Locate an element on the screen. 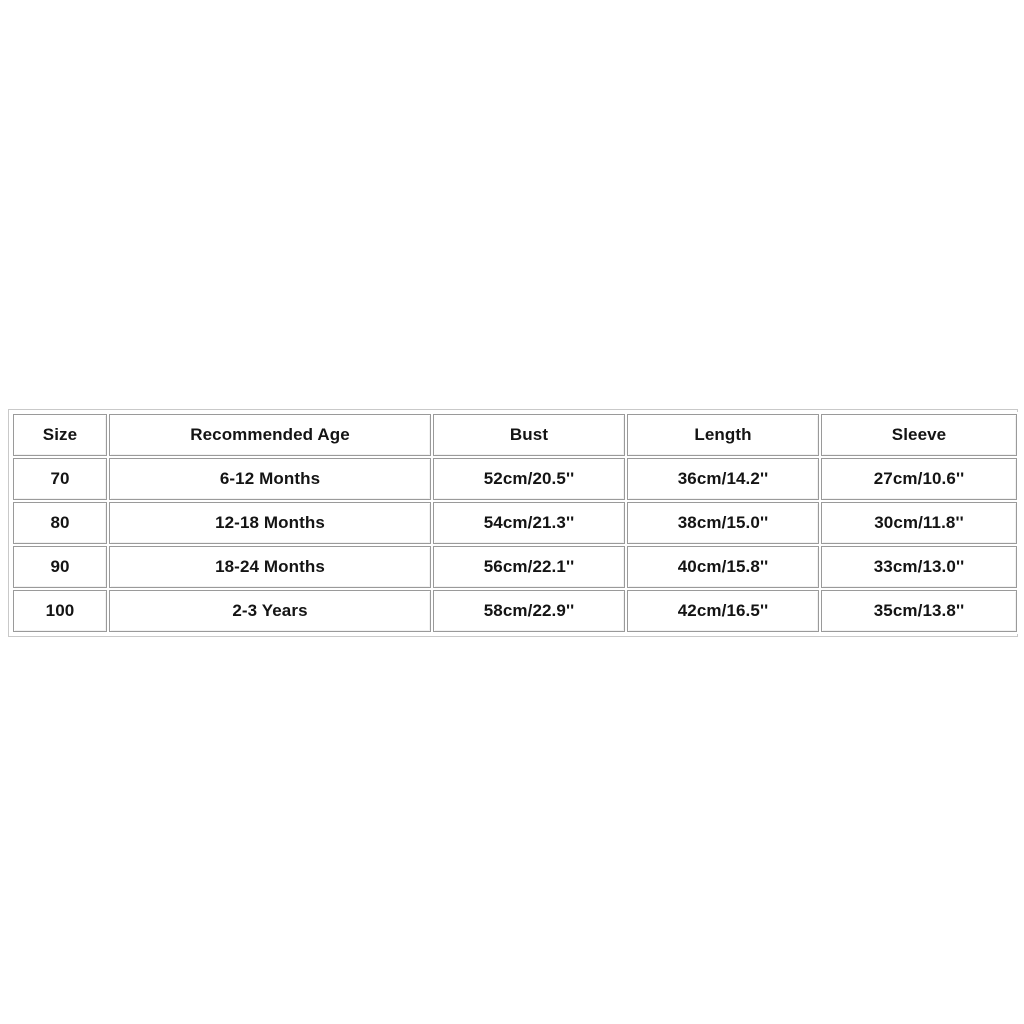 The image size is (1024, 1024). column-header-size: Size is located at coordinates (60, 435).